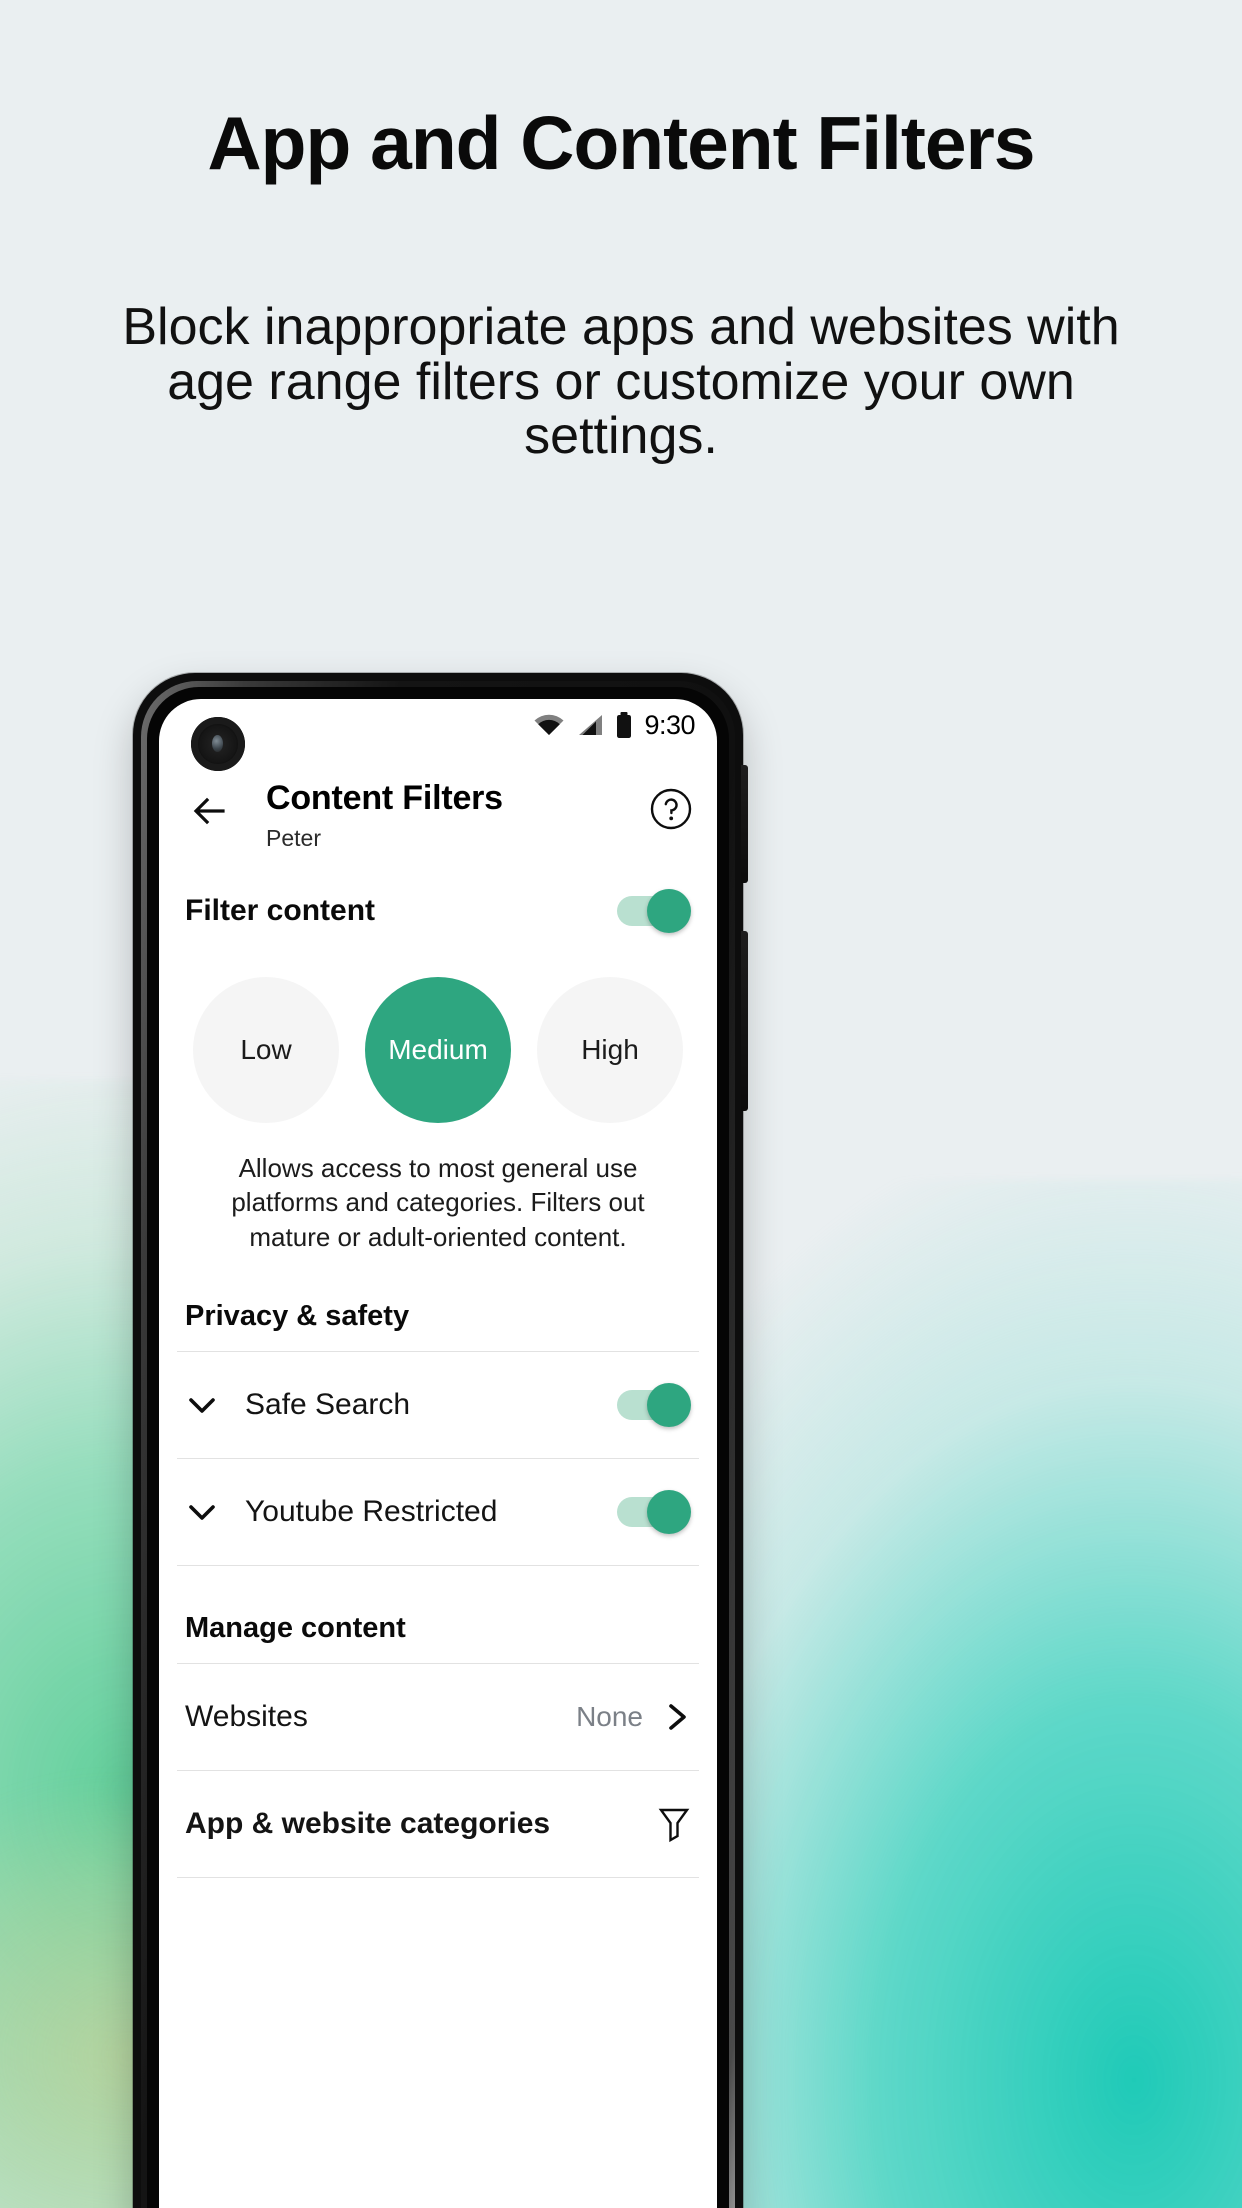 The height and width of the screenshot is (2208, 1242). Describe the element at coordinates (744, 1021) in the screenshot. I see `phone-power-button` at that location.